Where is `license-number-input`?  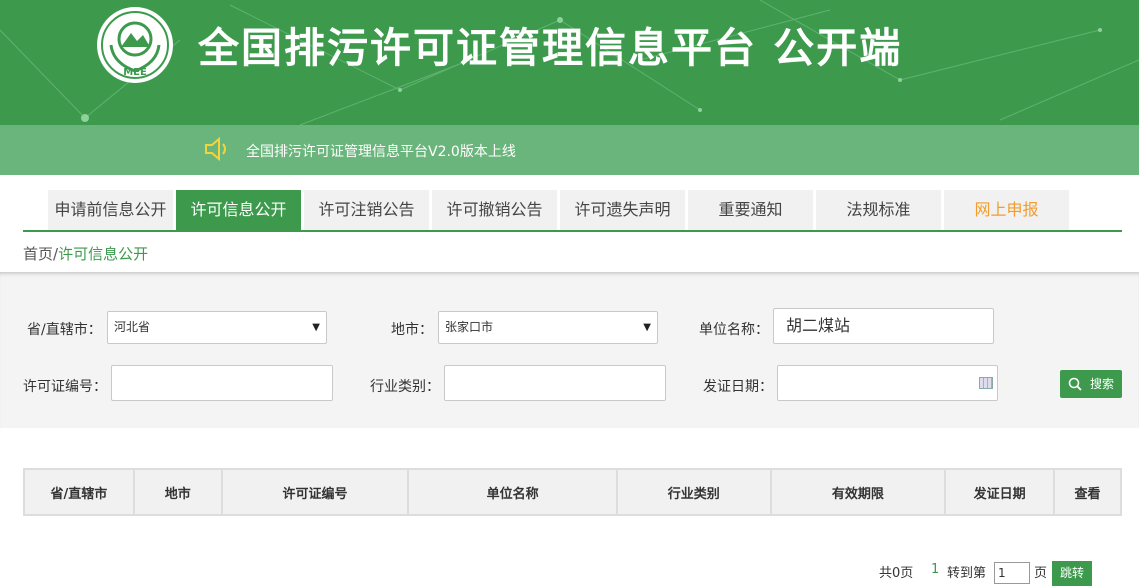
license-number-input is located at coordinates (222, 383).